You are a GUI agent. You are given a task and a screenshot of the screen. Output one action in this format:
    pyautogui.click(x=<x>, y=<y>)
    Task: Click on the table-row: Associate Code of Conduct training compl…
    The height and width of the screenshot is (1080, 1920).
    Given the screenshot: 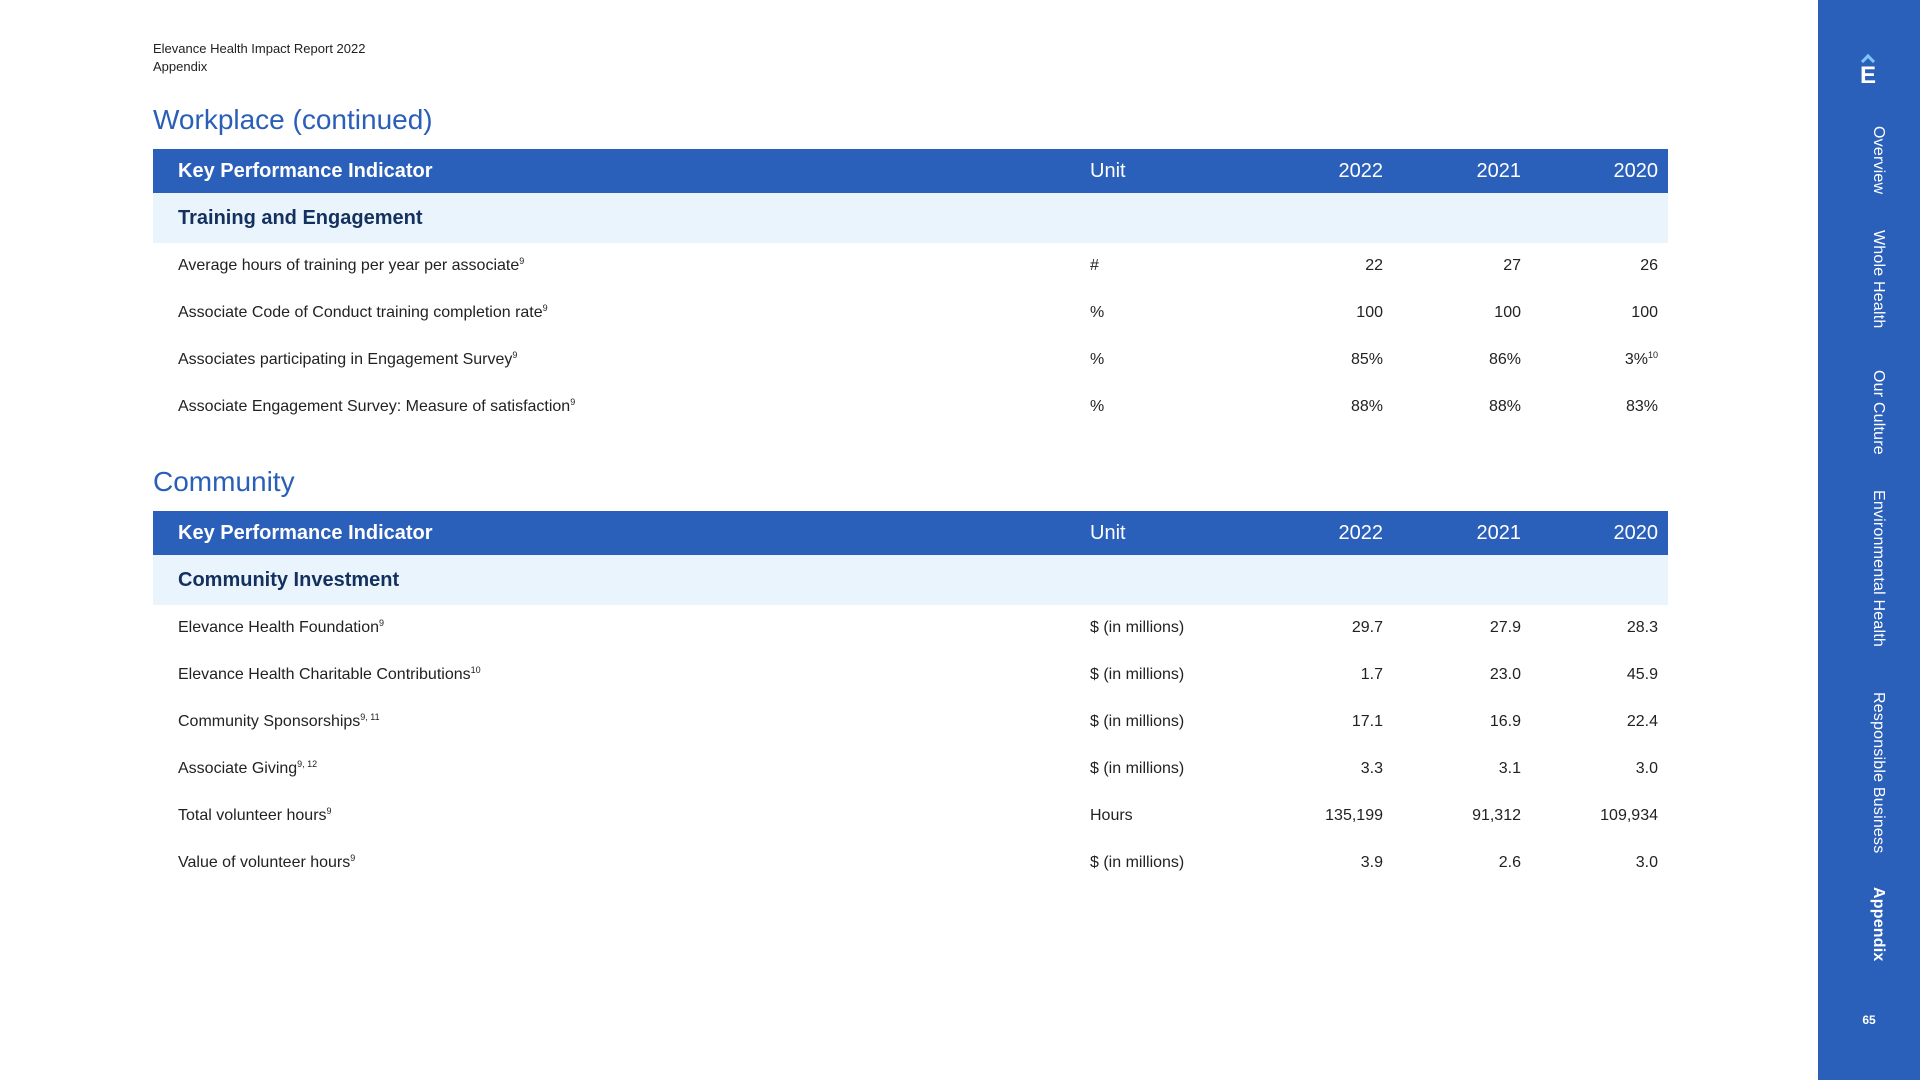 What is the action you would take?
    pyautogui.click(x=910, y=313)
    